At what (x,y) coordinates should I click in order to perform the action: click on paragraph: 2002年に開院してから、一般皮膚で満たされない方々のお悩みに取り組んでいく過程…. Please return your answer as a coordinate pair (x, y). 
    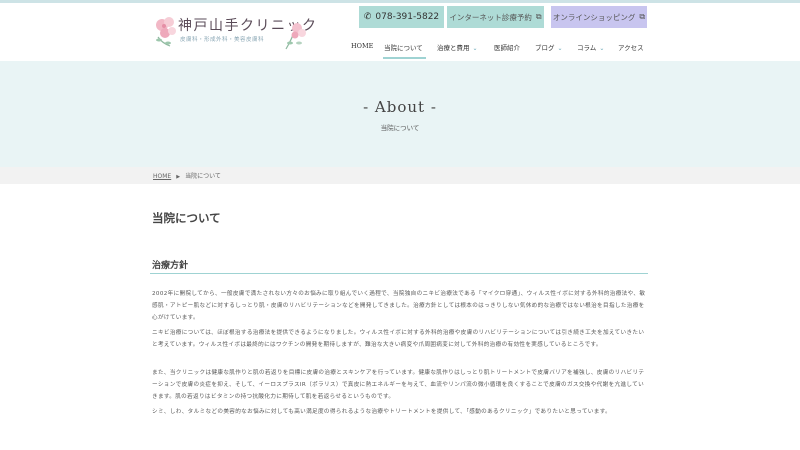
    Looking at the image, I should click on (399, 306).